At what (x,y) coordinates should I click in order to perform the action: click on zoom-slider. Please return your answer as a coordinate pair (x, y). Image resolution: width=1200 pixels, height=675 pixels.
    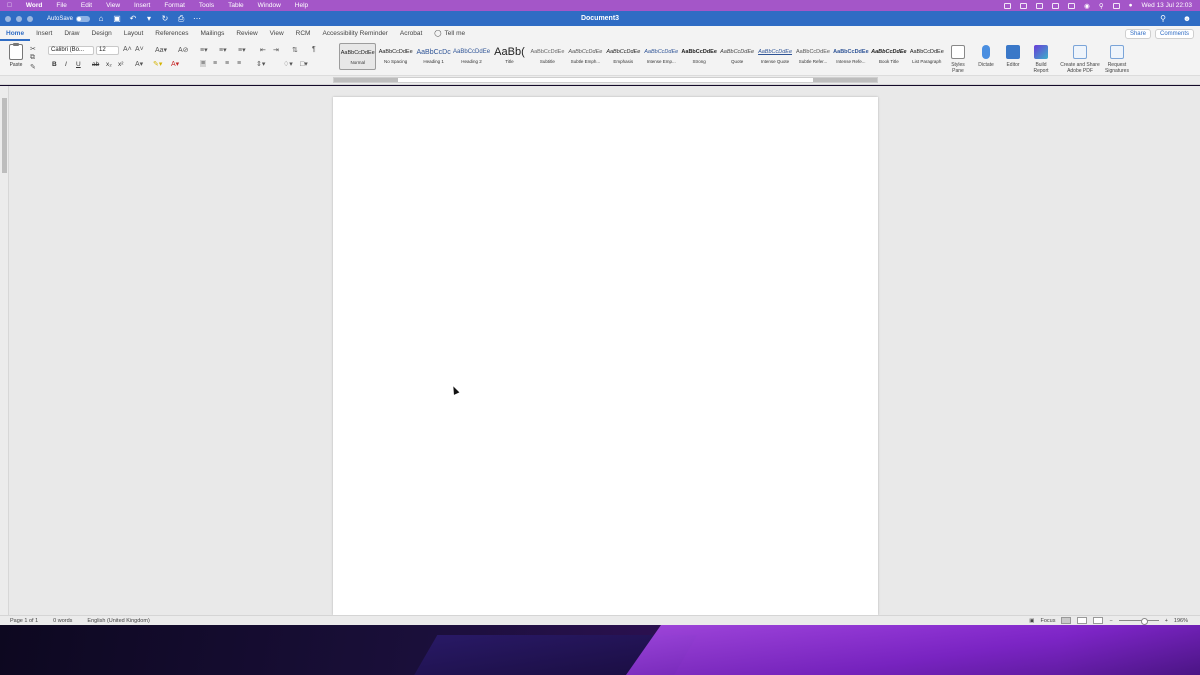
    Looking at the image, I should click on (1138, 621).